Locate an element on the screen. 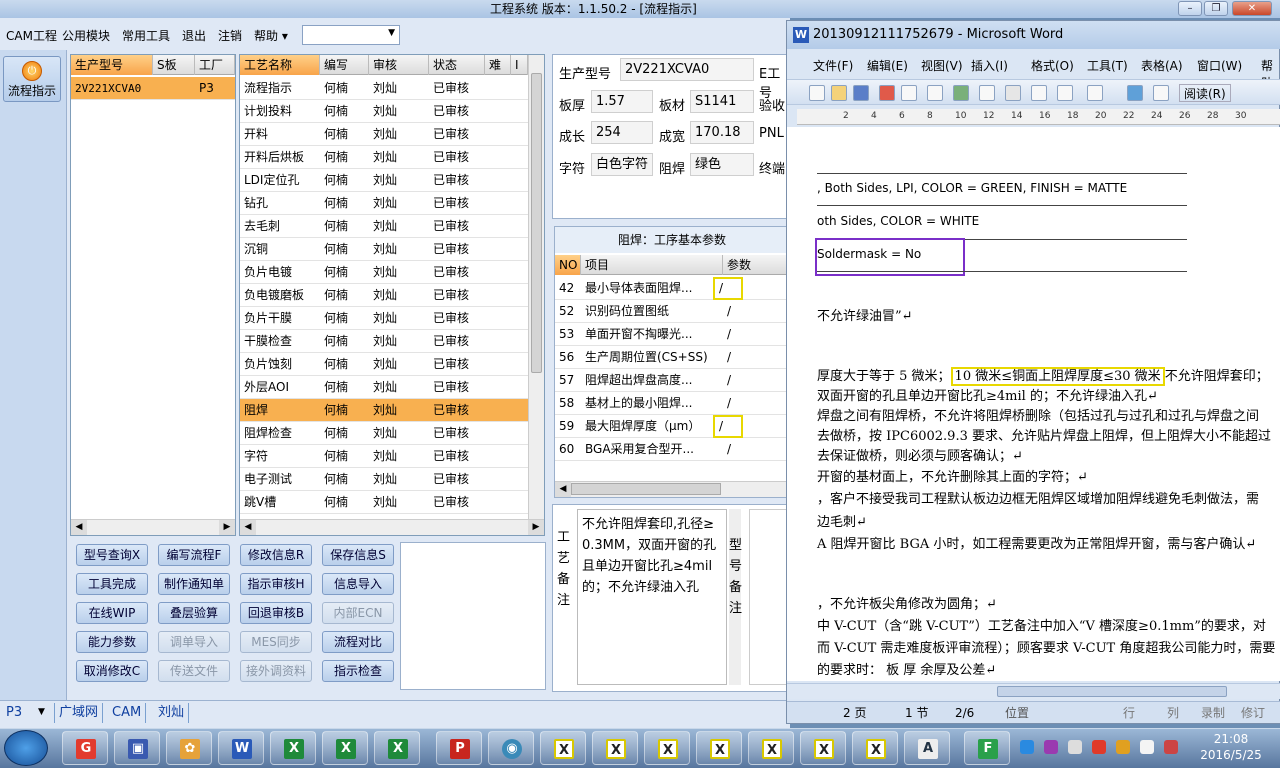 The height and width of the screenshot is (768, 1280). word-menu-item: 窗口(W) is located at coordinates (1219, 65).